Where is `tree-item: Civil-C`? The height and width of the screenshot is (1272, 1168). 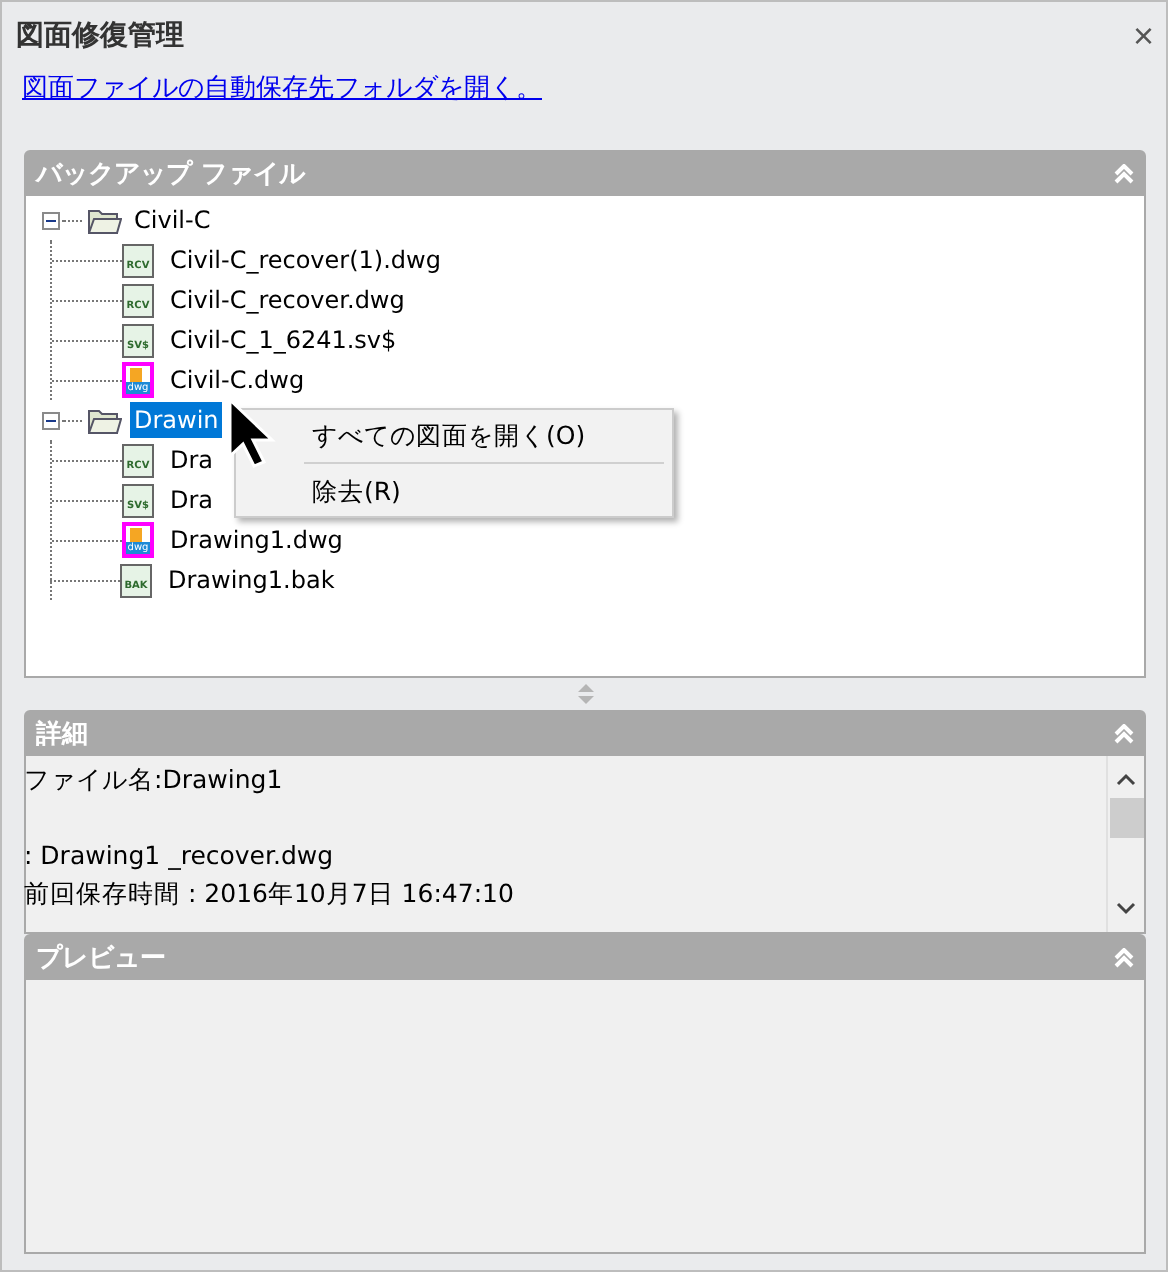
tree-item: Civil-C is located at coordinates (172, 220).